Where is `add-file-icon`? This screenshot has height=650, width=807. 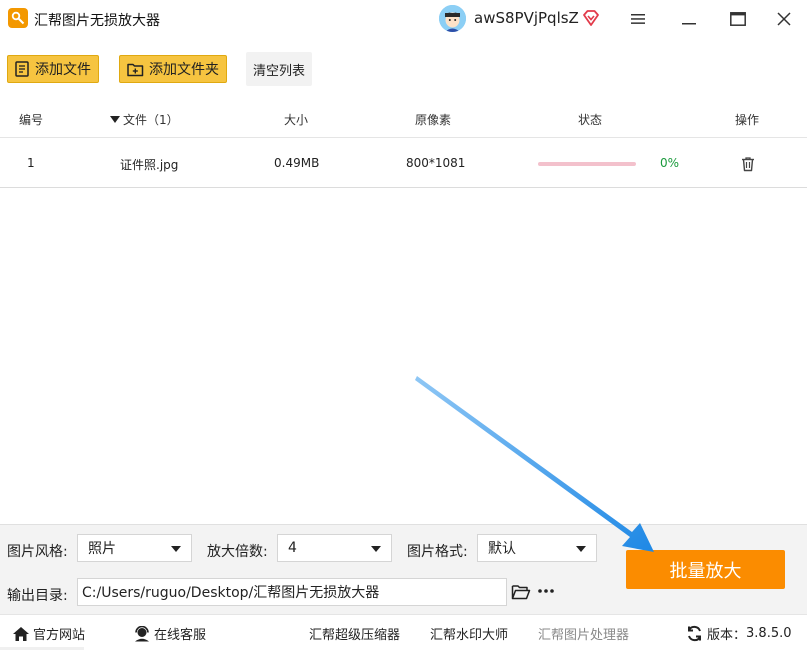 add-file-icon is located at coordinates (22, 69).